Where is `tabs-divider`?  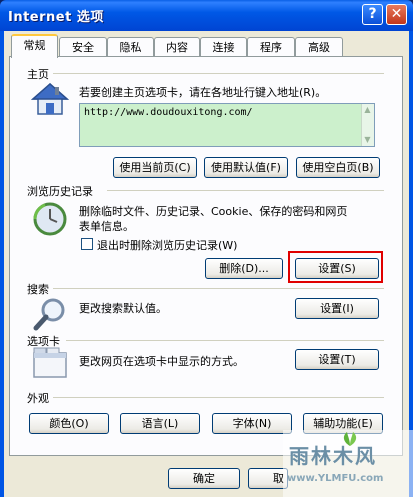 tabs-divider is located at coordinates (225, 340).